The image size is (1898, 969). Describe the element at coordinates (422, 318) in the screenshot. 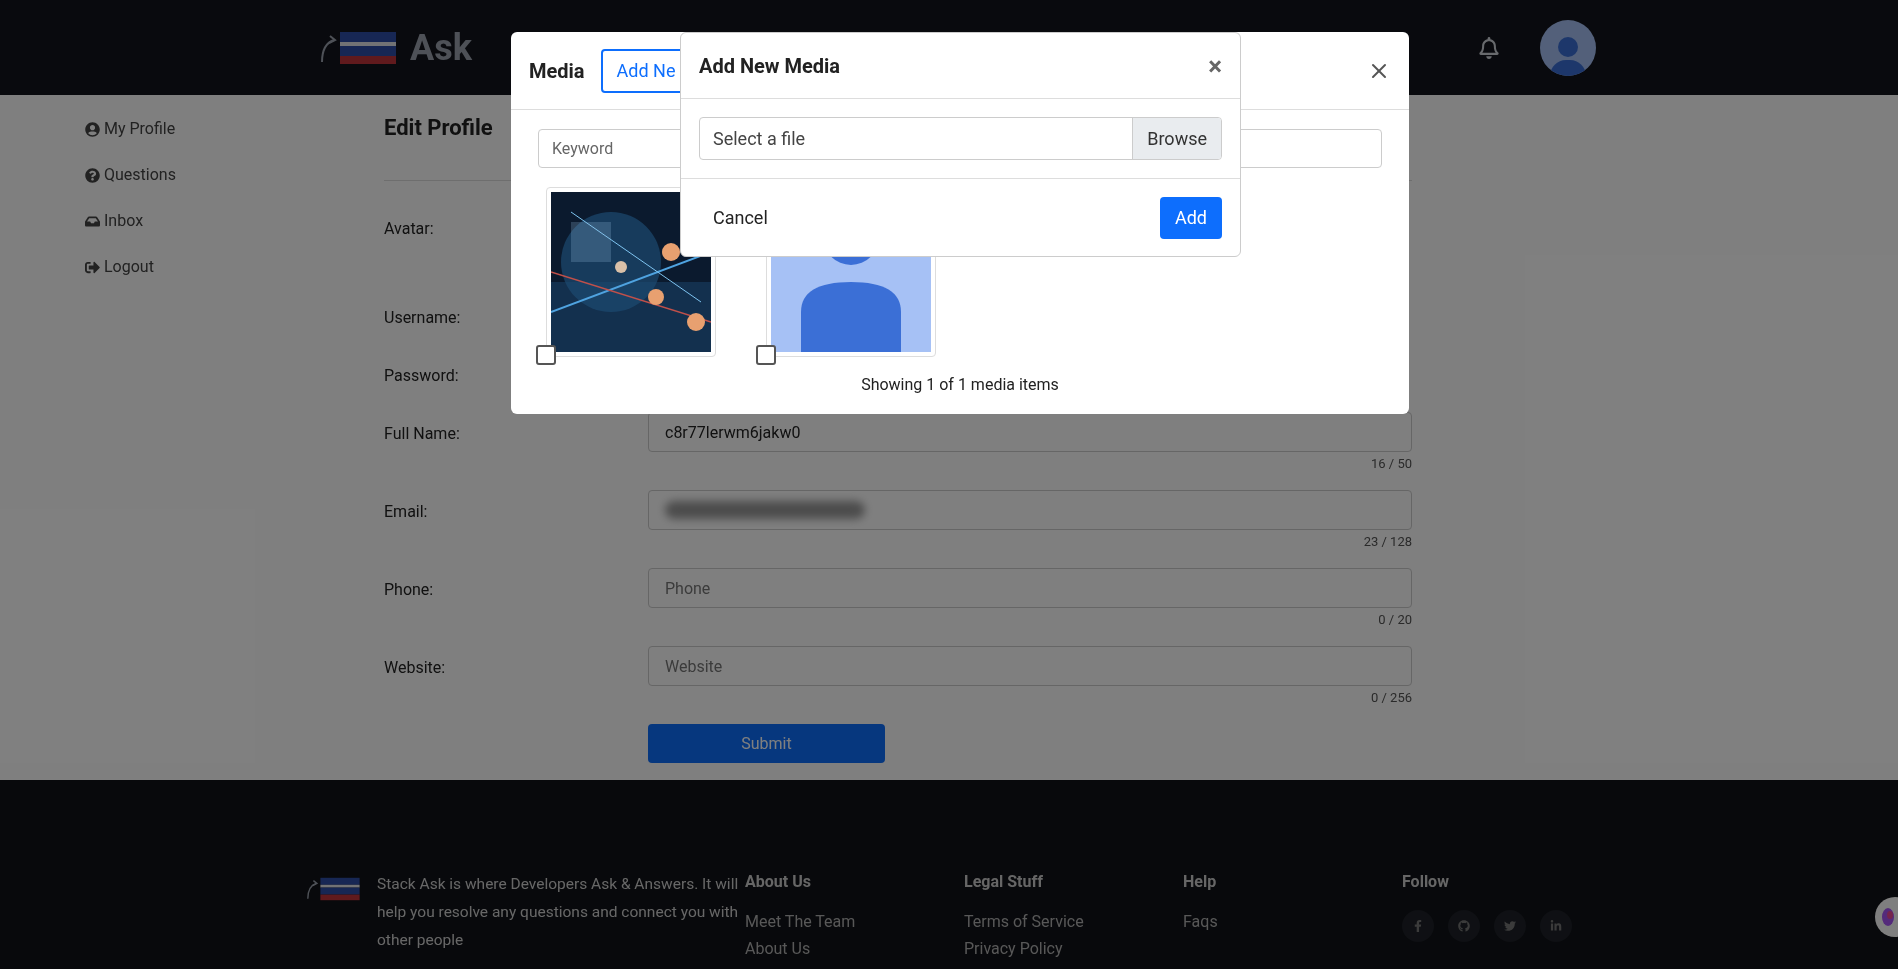

I see `field-label: Username:` at that location.